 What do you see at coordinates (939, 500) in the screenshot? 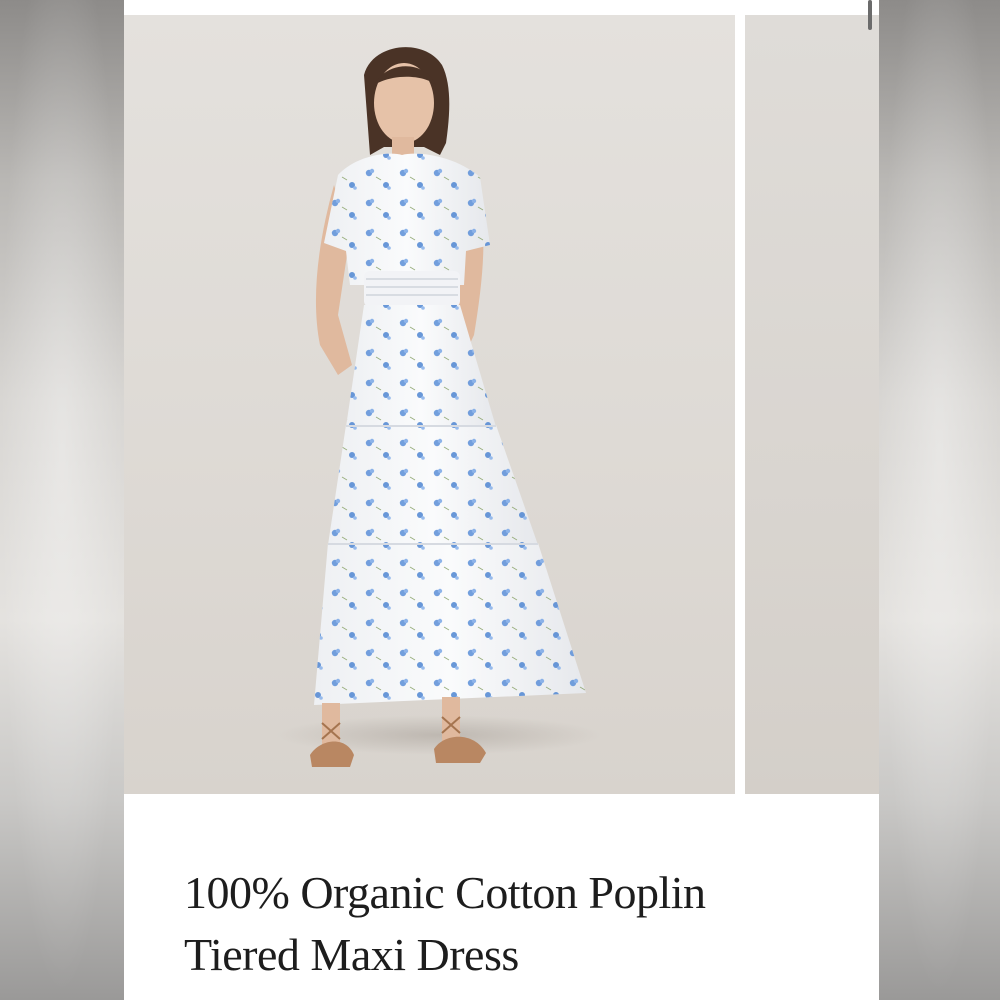
I see `backdrop-right` at bounding box center [939, 500].